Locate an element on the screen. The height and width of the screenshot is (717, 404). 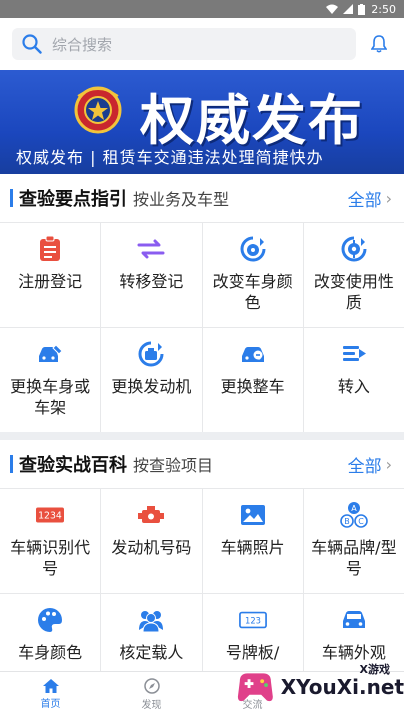
status-bar: 2:50 is located at coordinates (202, 9).